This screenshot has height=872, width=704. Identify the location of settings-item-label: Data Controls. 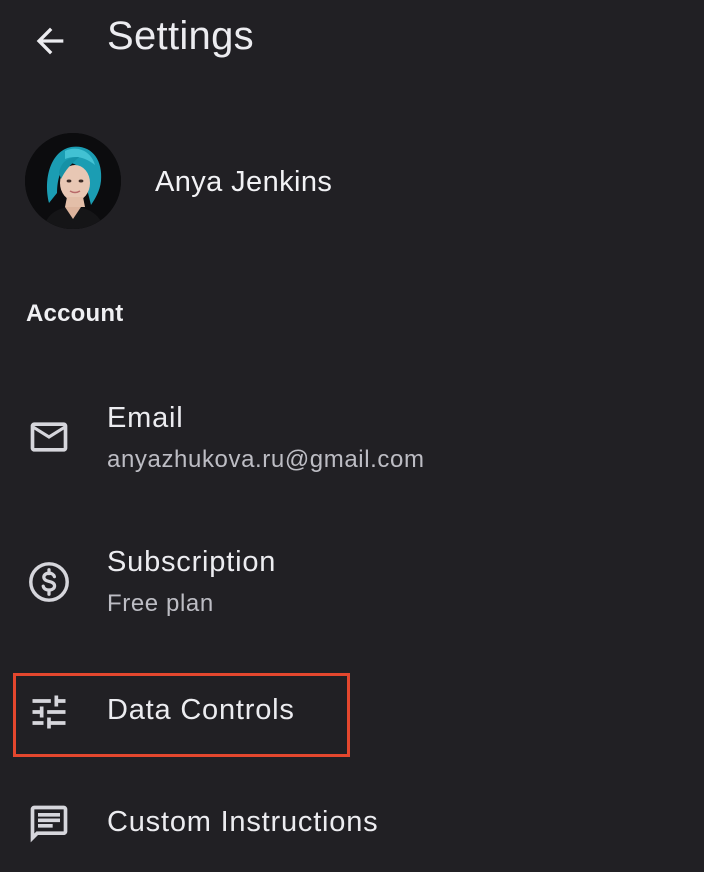
(201, 710).